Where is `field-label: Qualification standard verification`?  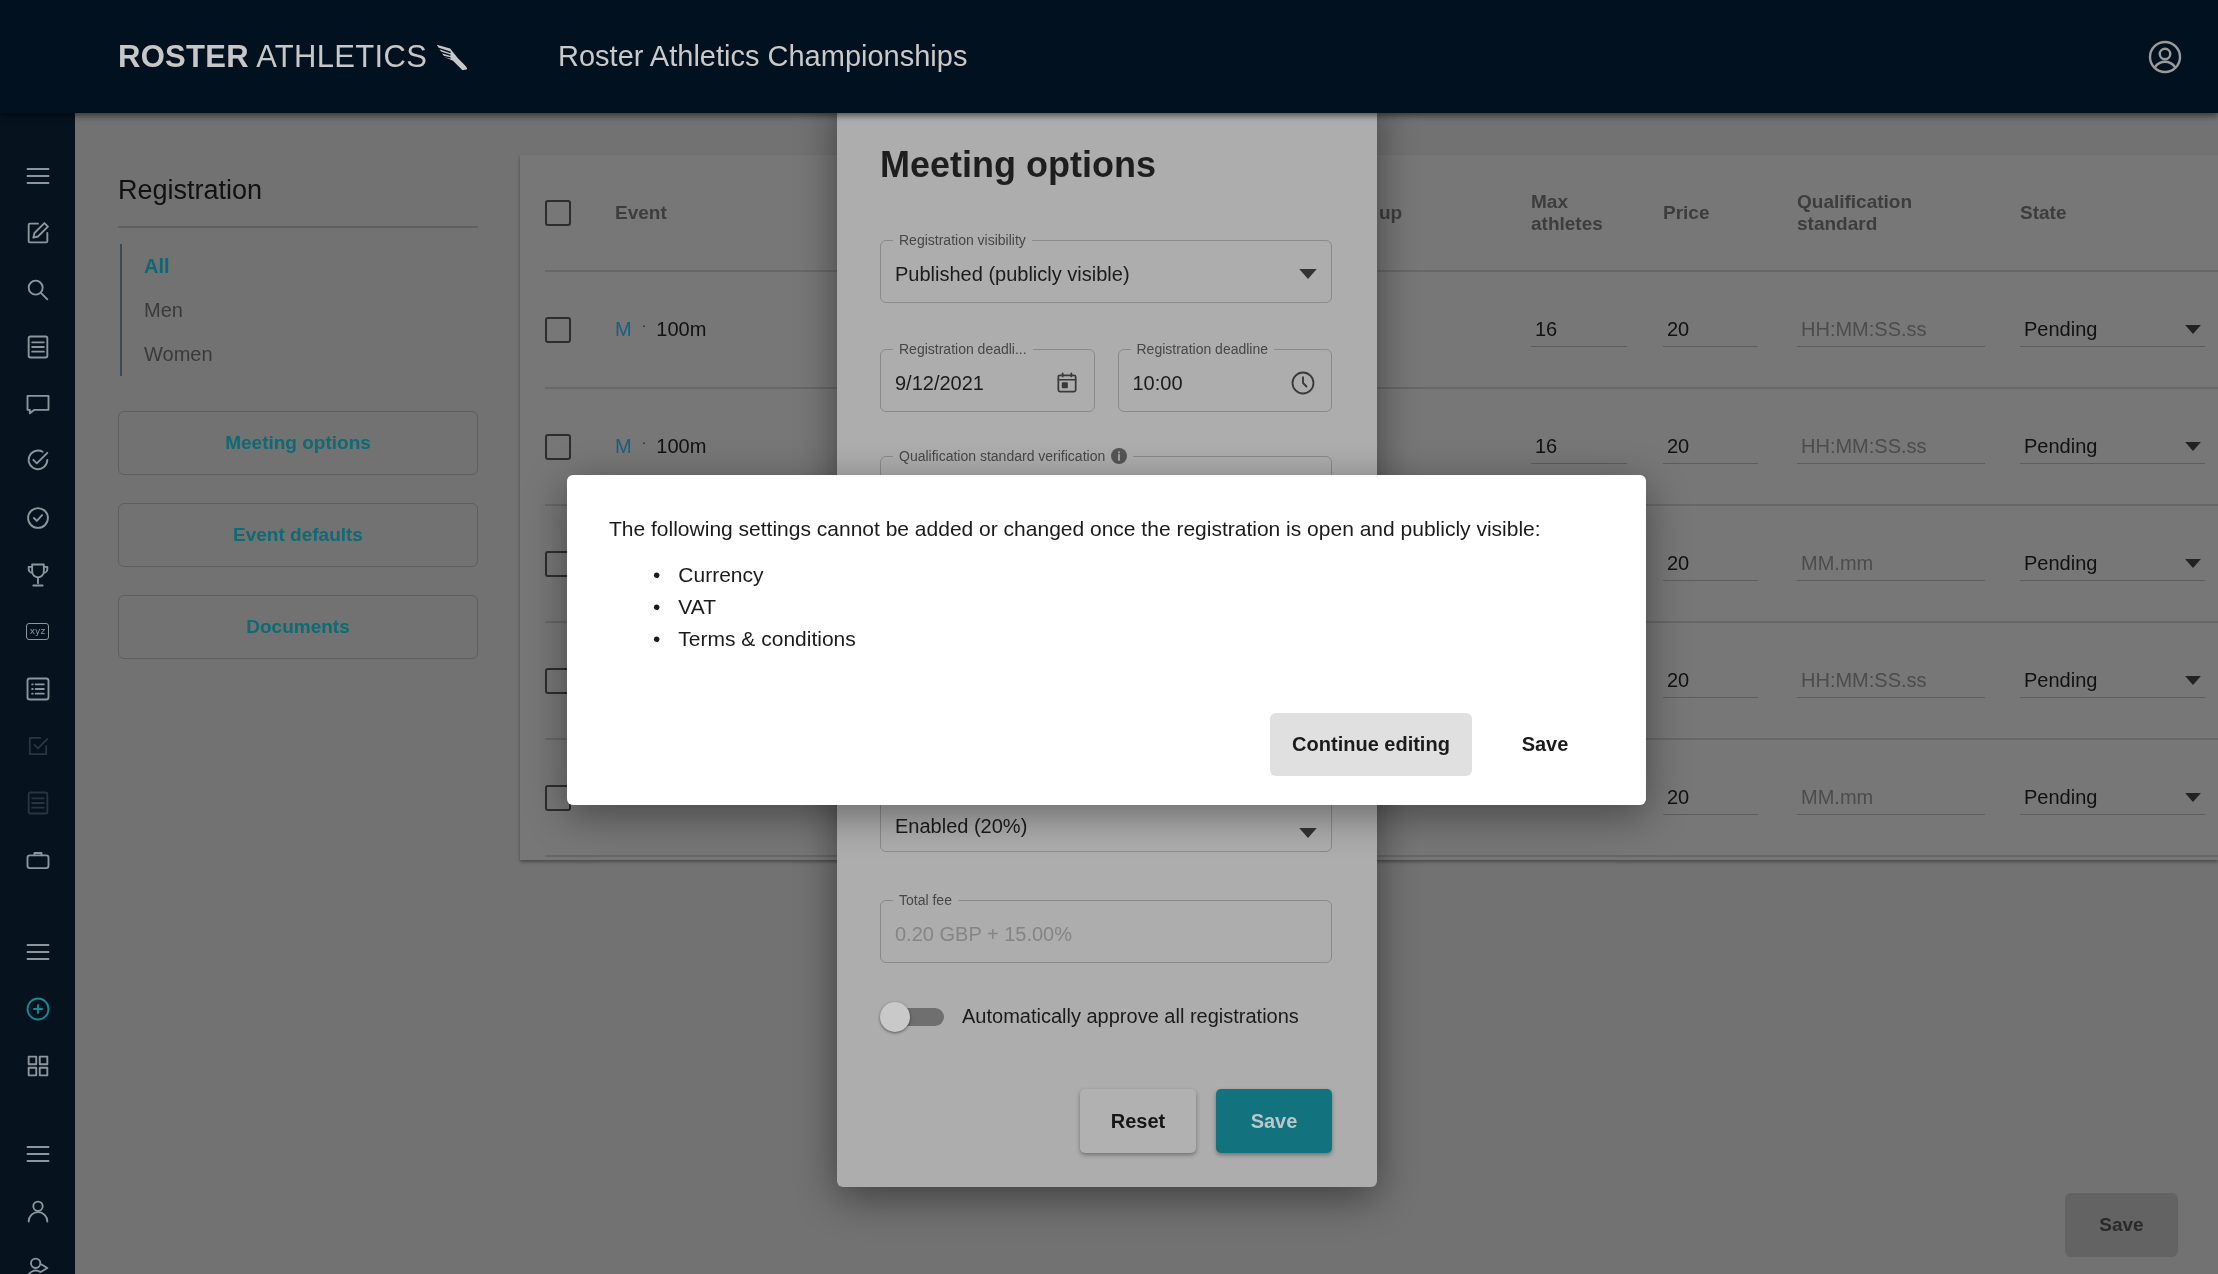 field-label: Qualification standard verification is located at coordinates (1002, 456).